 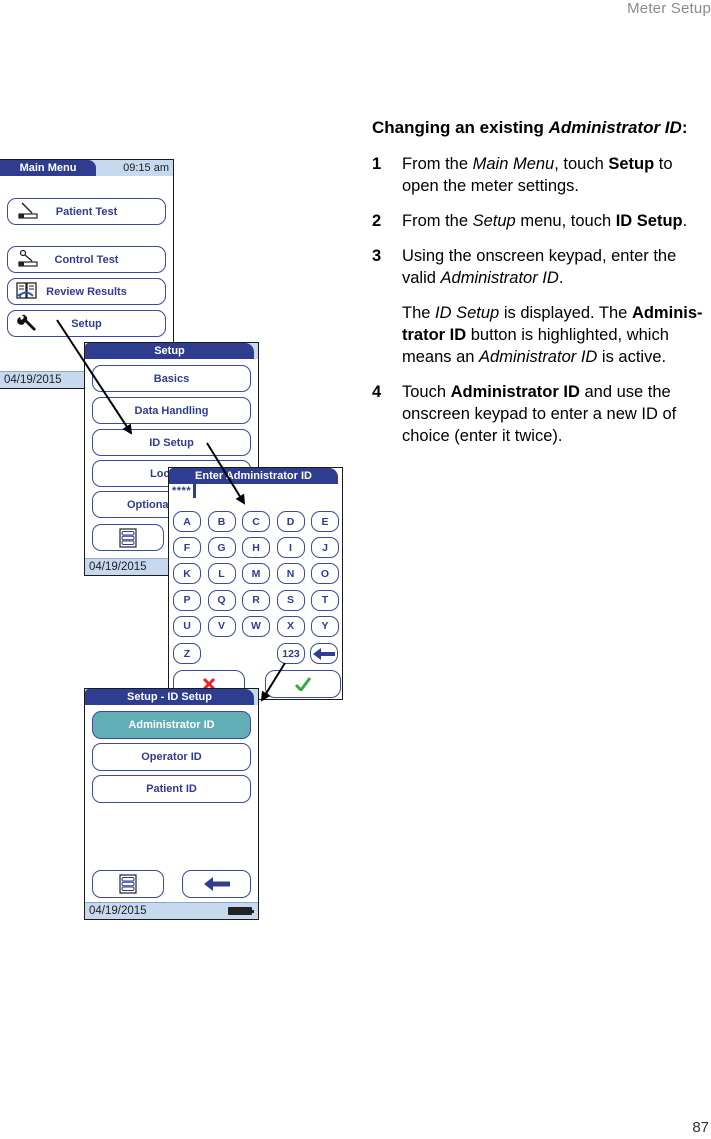 I want to click on key-z: Z, so click(x=187, y=653).